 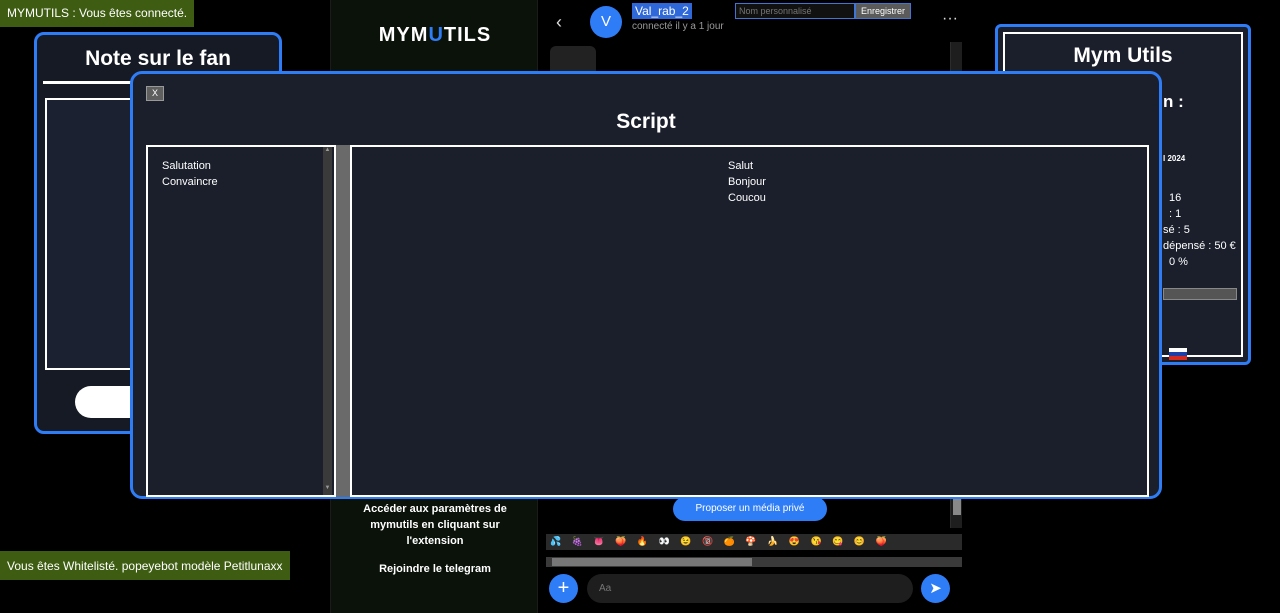 I want to click on emoji-scrollbar, so click(x=754, y=562).